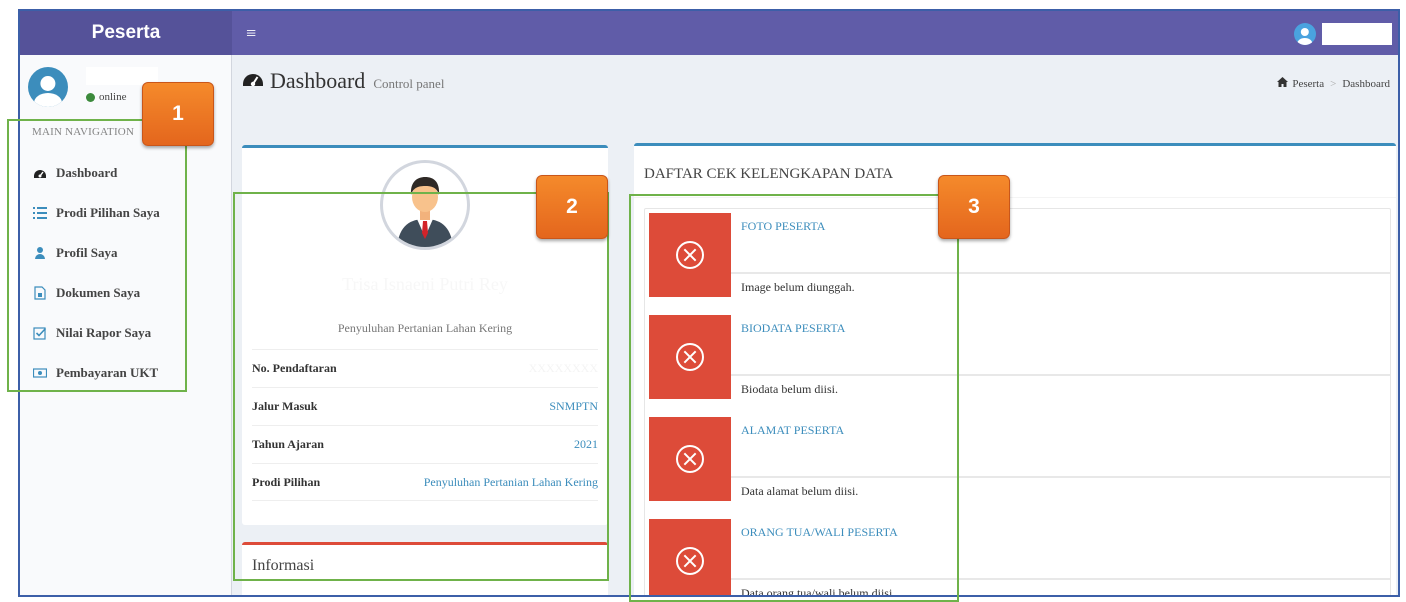 The image size is (1406, 602). I want to click on top-navbar: ≡, so click(815, 33).